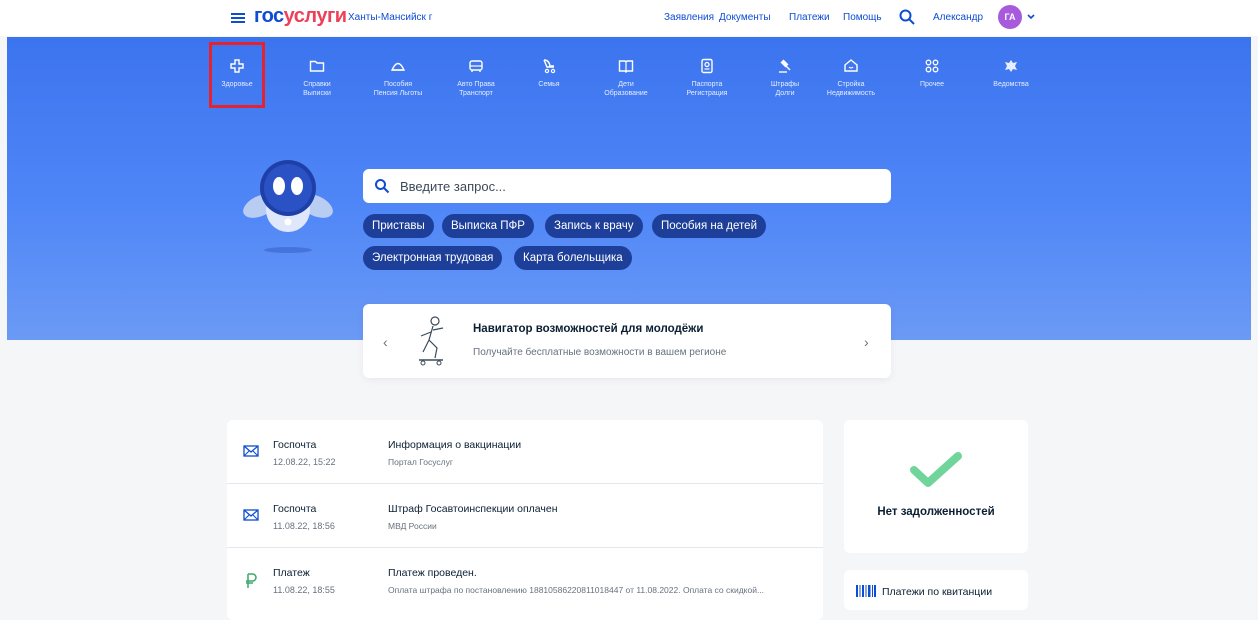  I want to click on nav-applications: Заявления, so click(689, 17).